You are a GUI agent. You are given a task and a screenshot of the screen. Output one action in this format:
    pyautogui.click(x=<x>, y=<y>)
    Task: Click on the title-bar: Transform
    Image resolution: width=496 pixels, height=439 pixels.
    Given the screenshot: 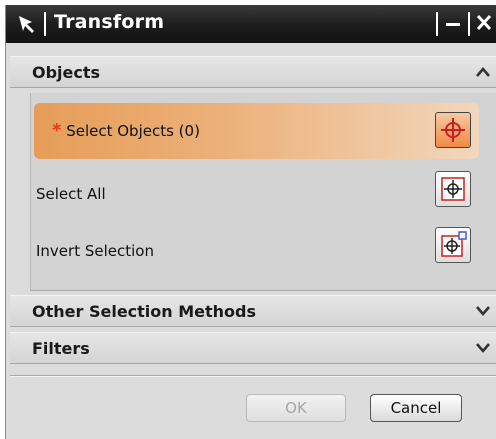 What is the action you would take?
    pyautogui.click(x=251, y=24)
    